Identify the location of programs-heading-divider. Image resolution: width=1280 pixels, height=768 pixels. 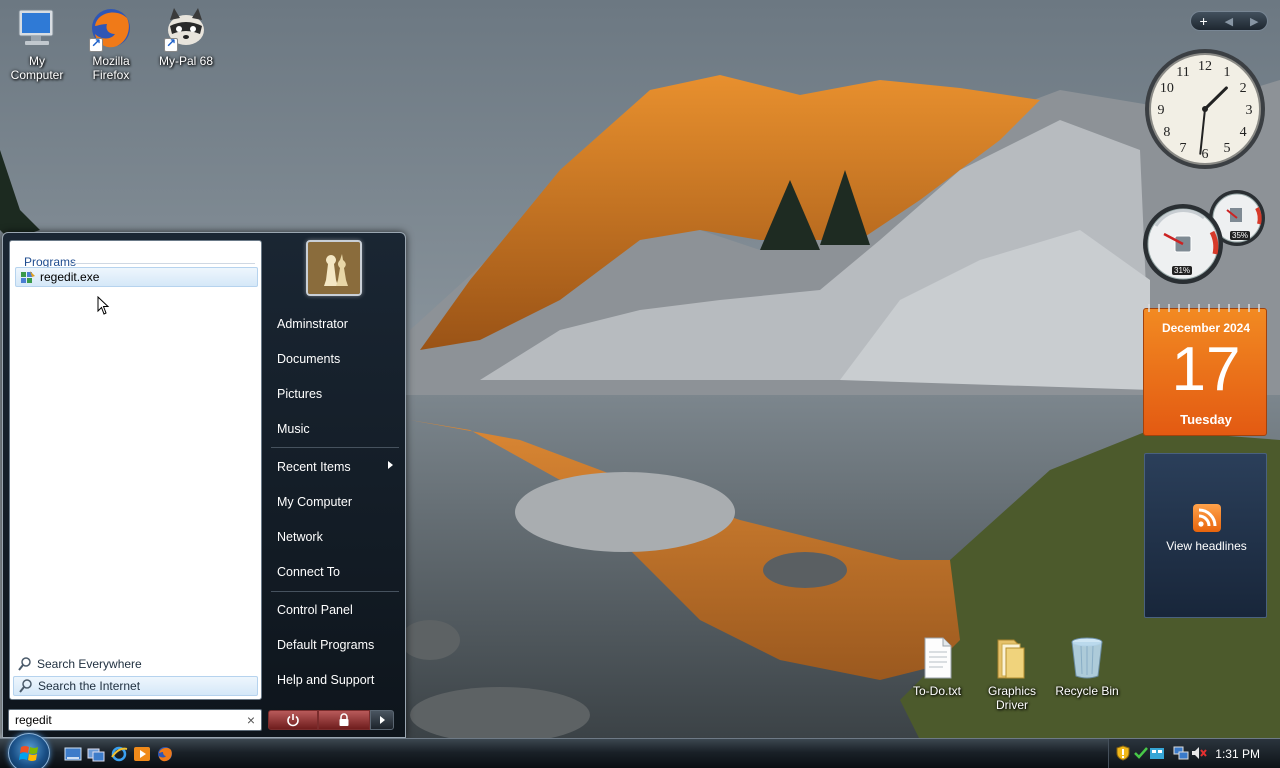
(162, 263).